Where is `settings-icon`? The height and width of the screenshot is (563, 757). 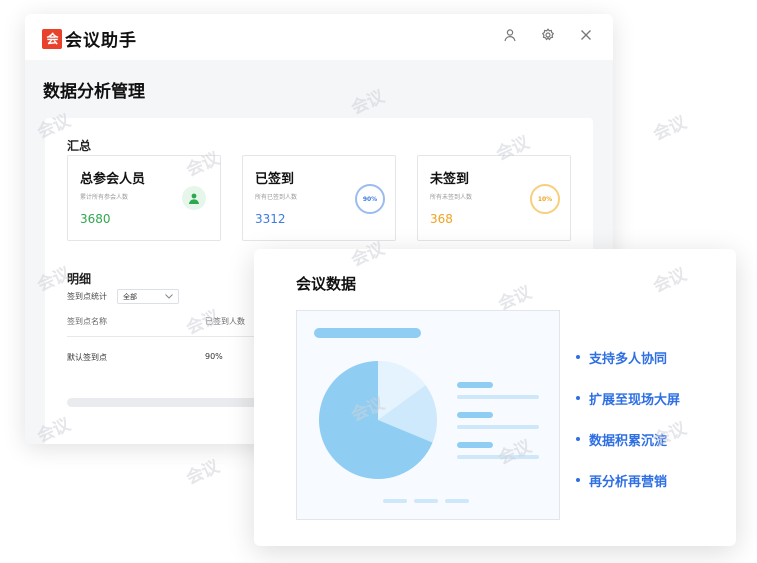
settings-icon is located at coordinates (548, 35).